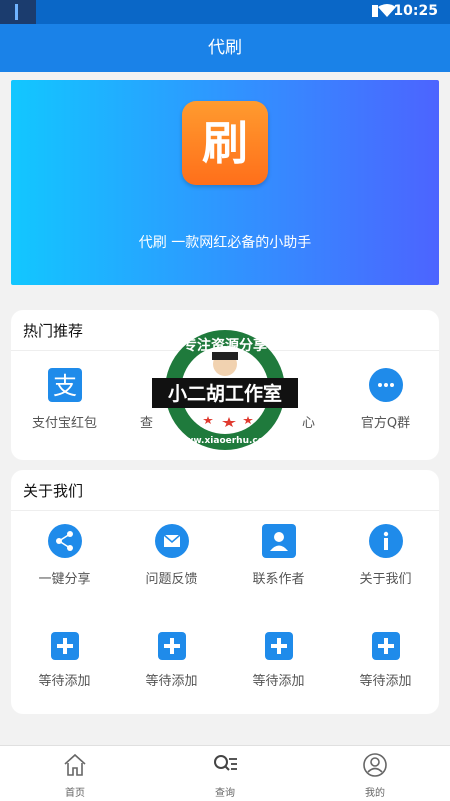  I want to click on status-bar: 10:25, so click(225, 12).